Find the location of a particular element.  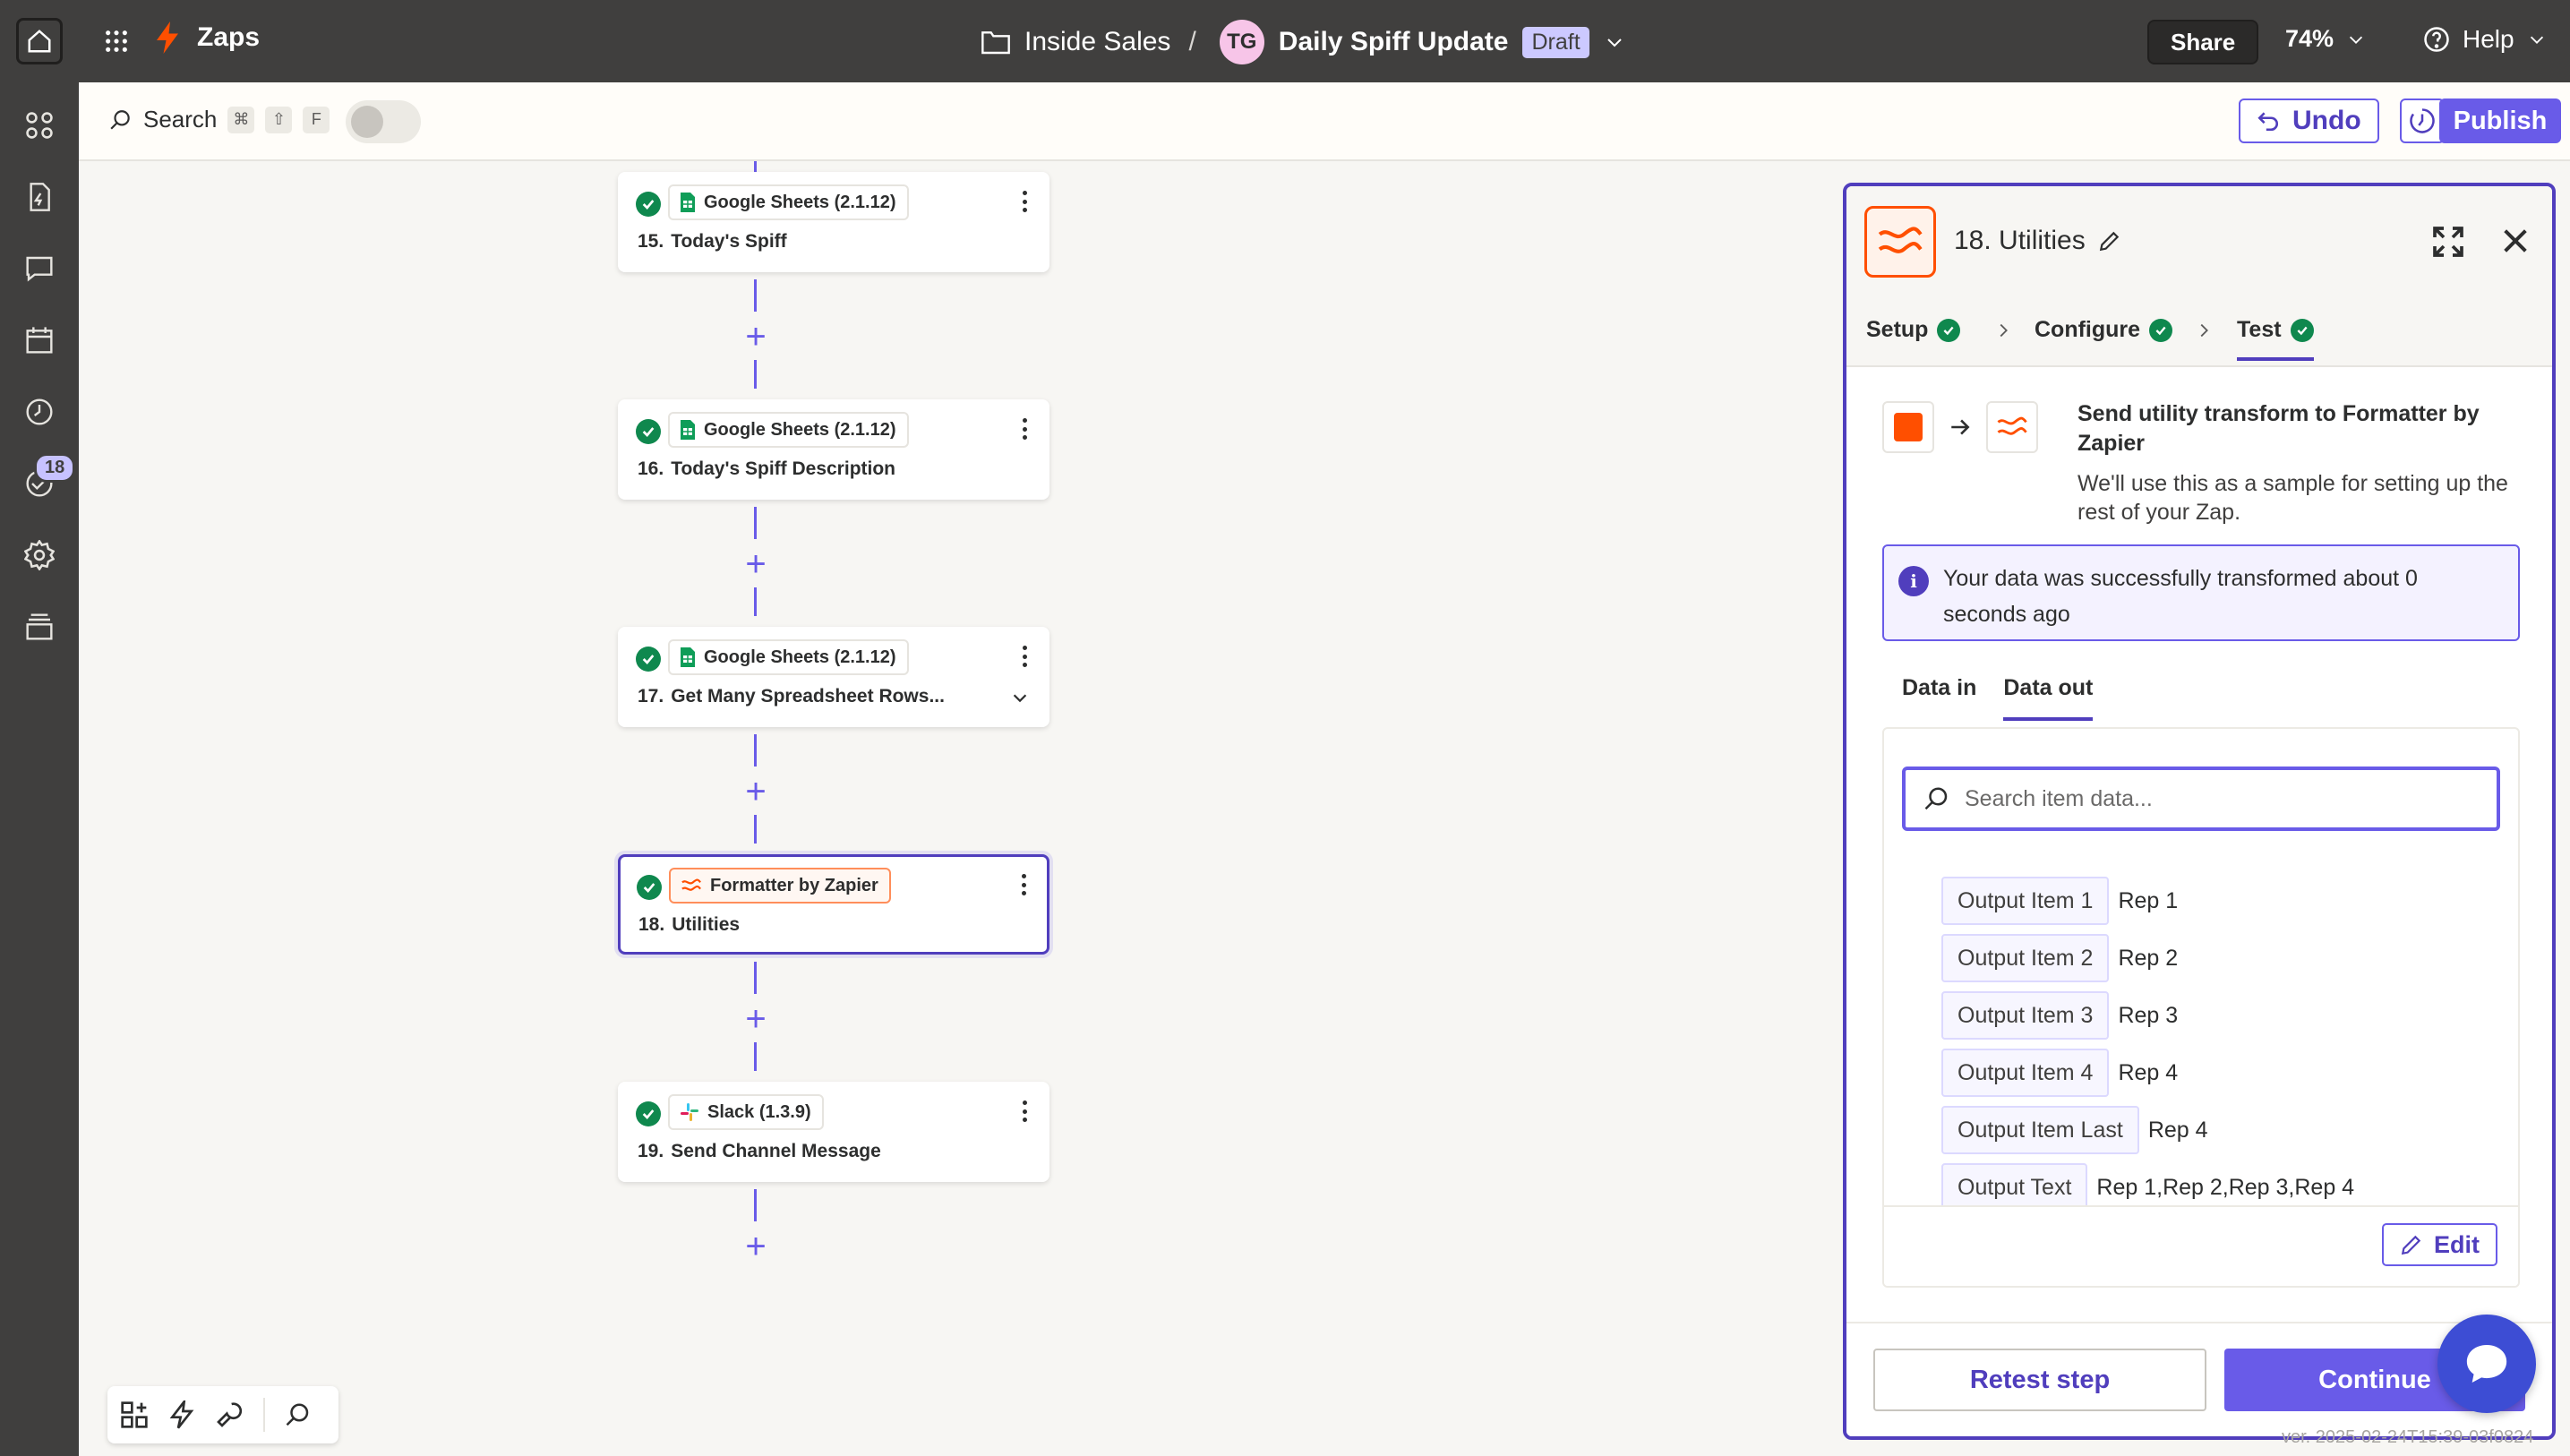

step-card-18: Formatter by Zapier 18. Utilities is located at coordinates (833, 904).